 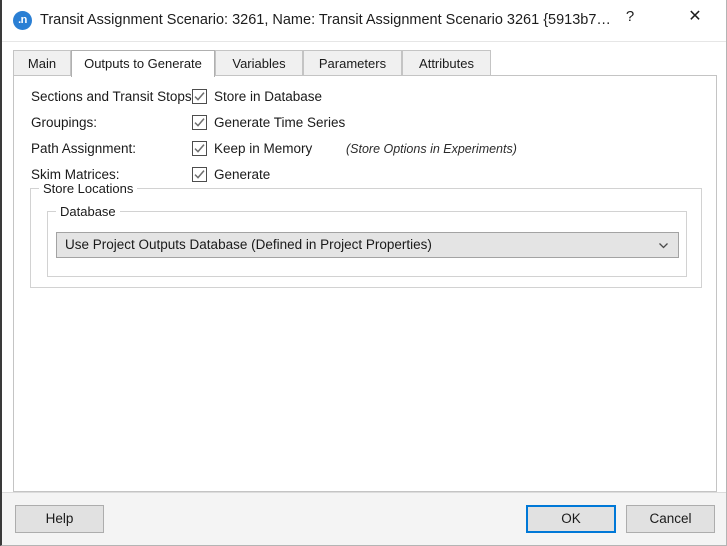 I want to click on tab-main: Main, so click(x=42, y=62).